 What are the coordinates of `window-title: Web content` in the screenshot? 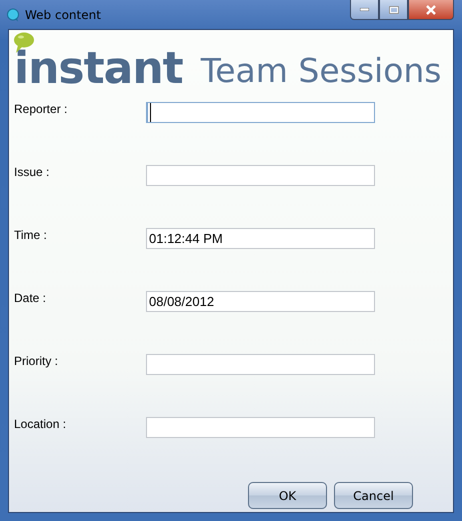 It's located at (63, 15).